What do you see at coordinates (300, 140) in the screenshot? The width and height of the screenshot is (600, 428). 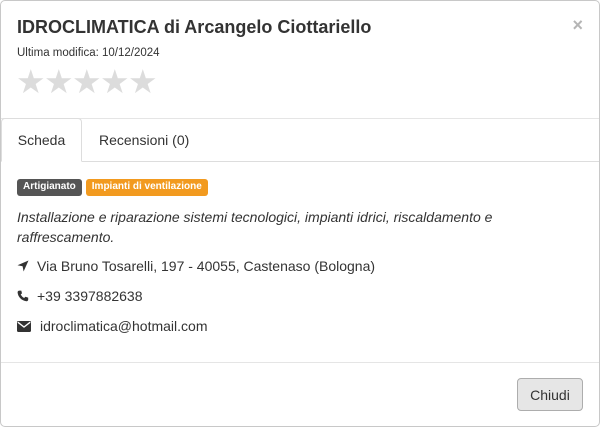 I see `tab-bar: Scheda Recensioni (0)` at bounding box center [300, 140].